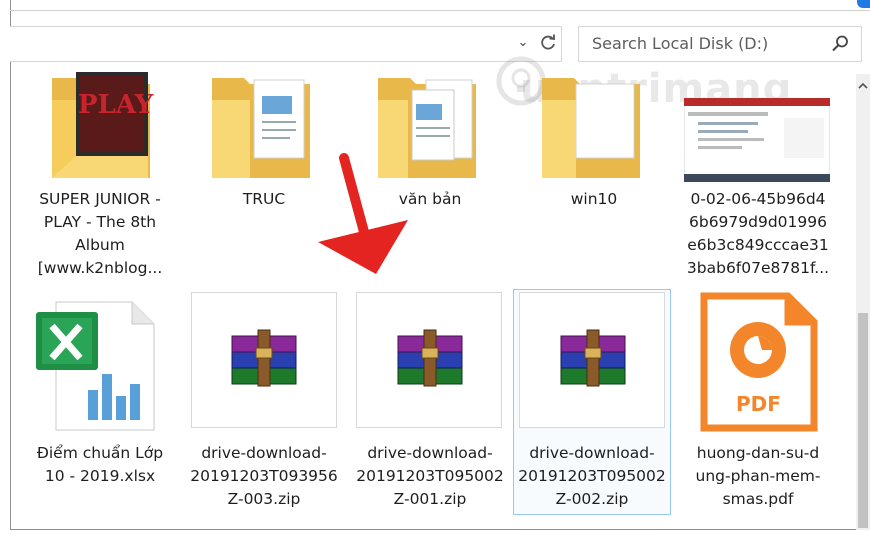 This screenshot has height=539, width=870. What do you see at coordinates (523, 43) in the screenshot?
I see `address-history-chevron-icon: ⌄` at bounding box center [523, 43].